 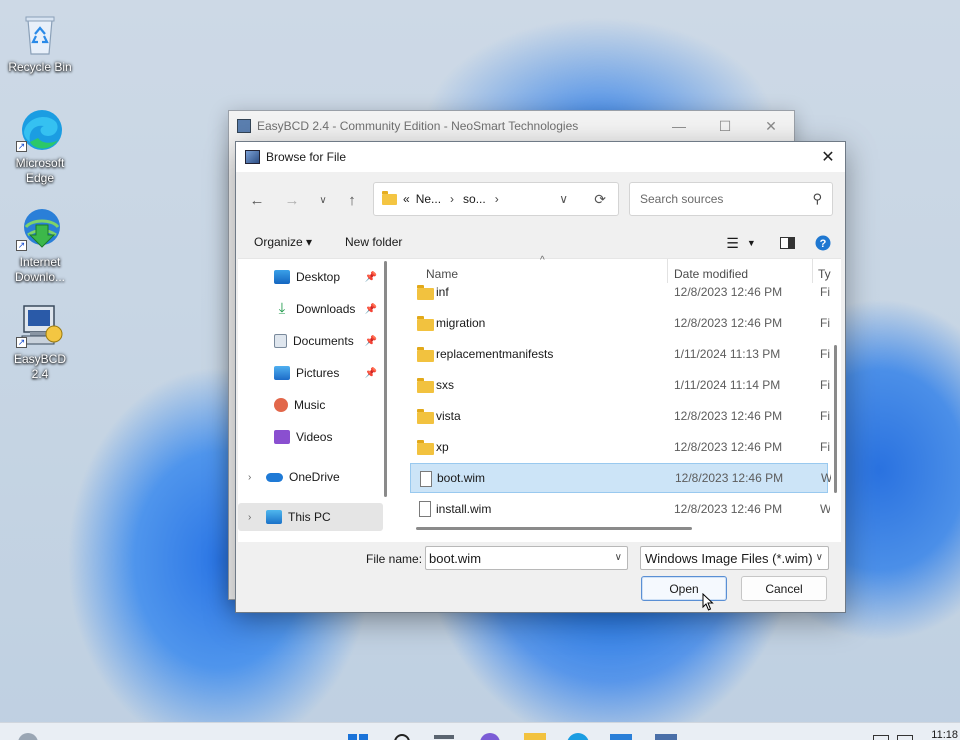 I want to click on file-type-value: Windows Image Files (*.wim), so click(x=729, y=558).